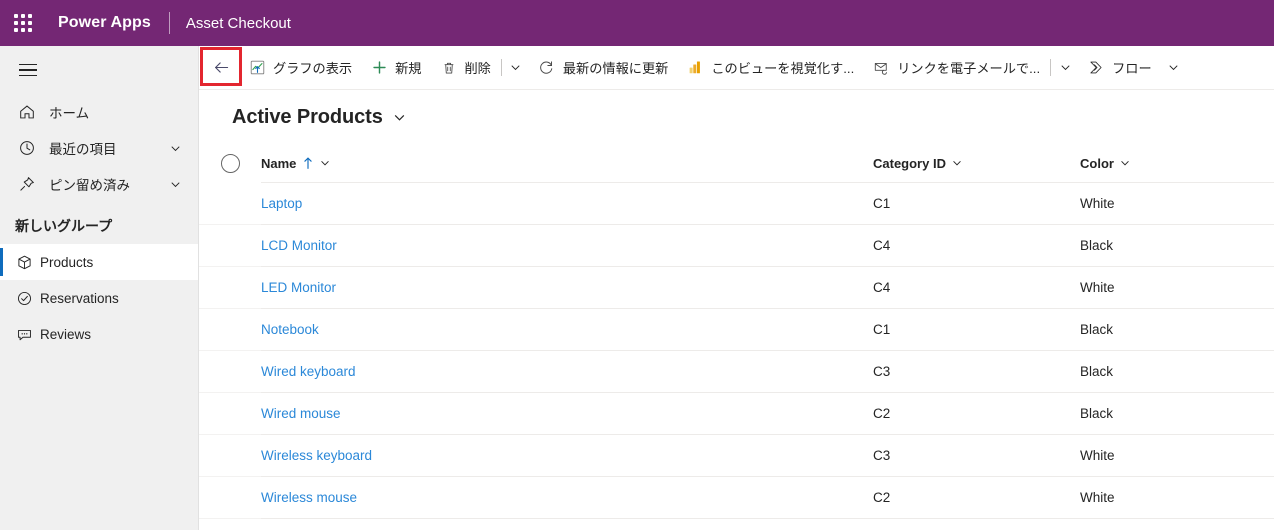 The height and width of the screenshot is (530, 1274). I want to click on column-header-label: Name, so click(279, 163).